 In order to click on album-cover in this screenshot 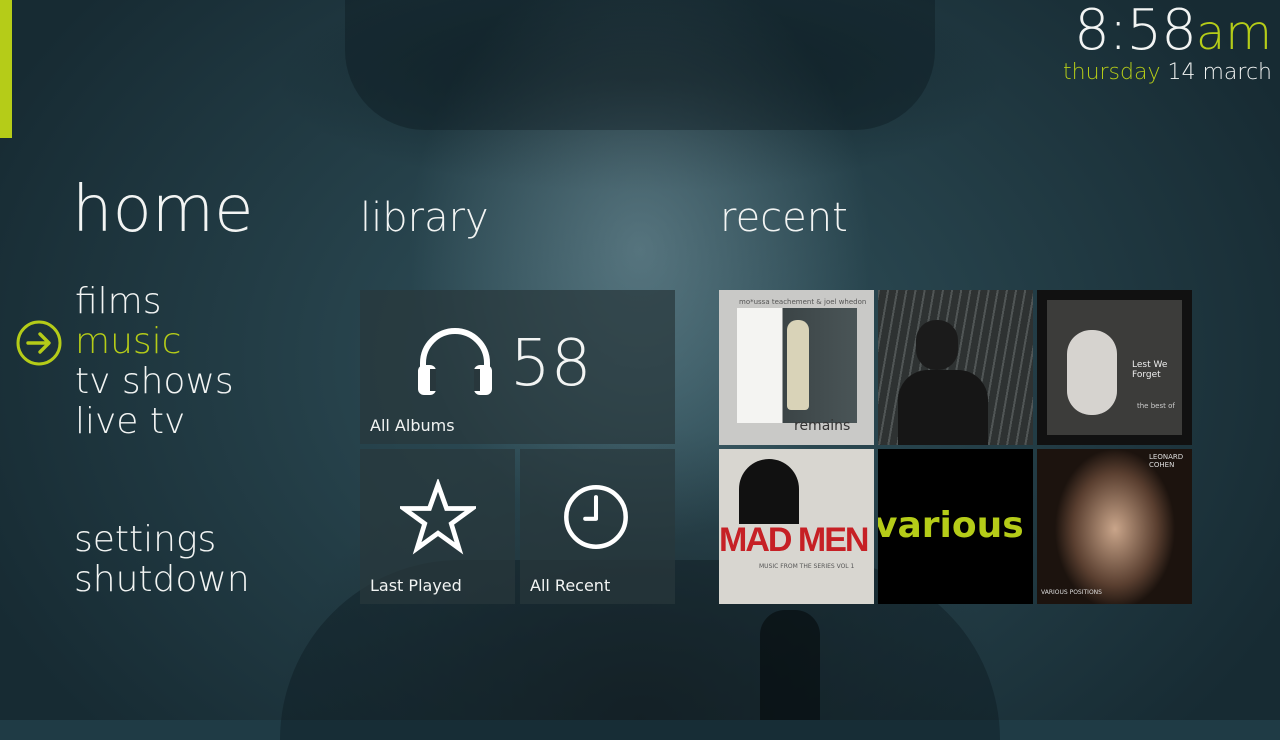, I will do `click(955, 367)`.